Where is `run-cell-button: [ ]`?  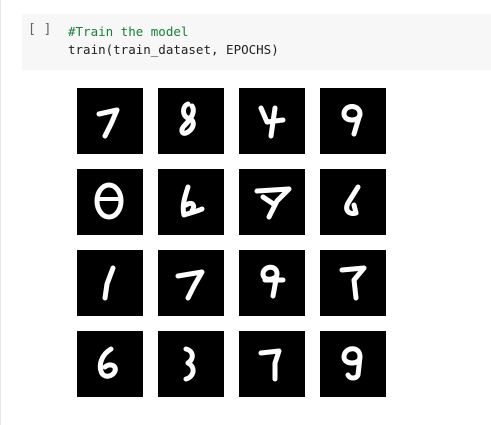 run-cell-button: [ ] is located at coordinates (39, 29).